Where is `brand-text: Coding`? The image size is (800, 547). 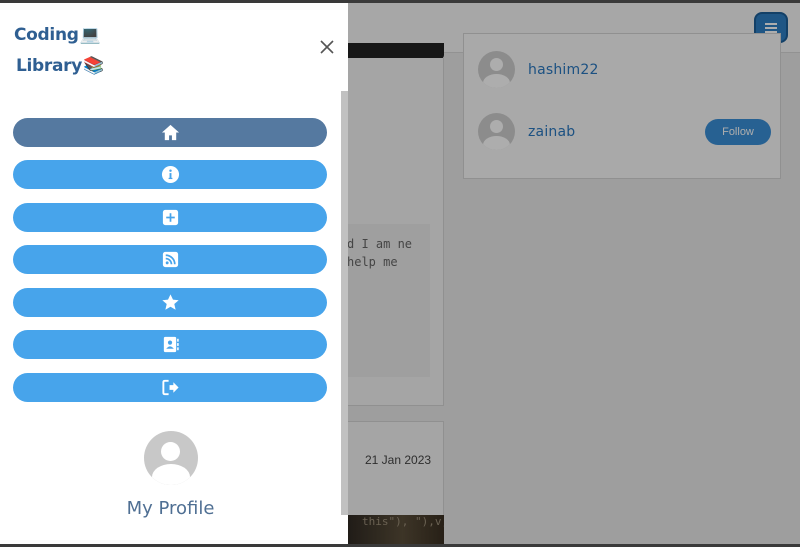 brand-text: Coding is located at coordinates (46, 35).